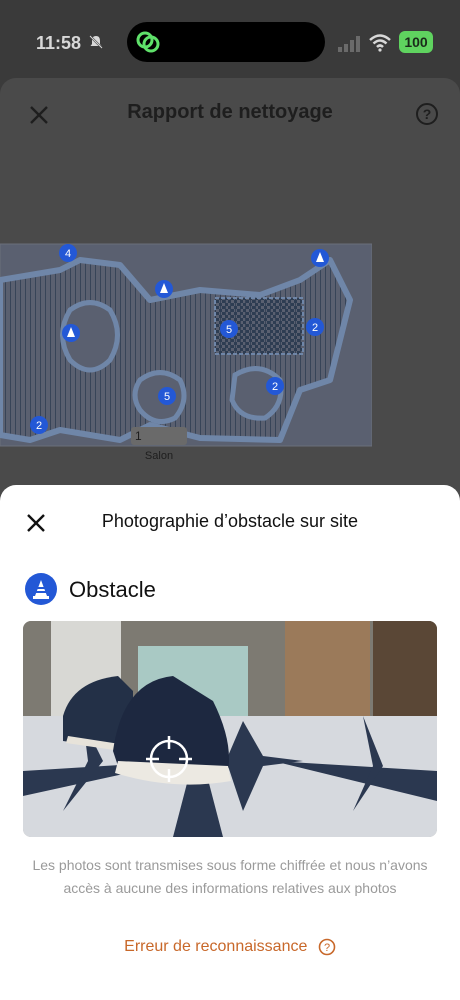 This screenshot has height=1000, width=460. What do you see at coordinates (96, 42) in the screenshot?
I see `bell-muted-icon` at bounding box center [96, 42].